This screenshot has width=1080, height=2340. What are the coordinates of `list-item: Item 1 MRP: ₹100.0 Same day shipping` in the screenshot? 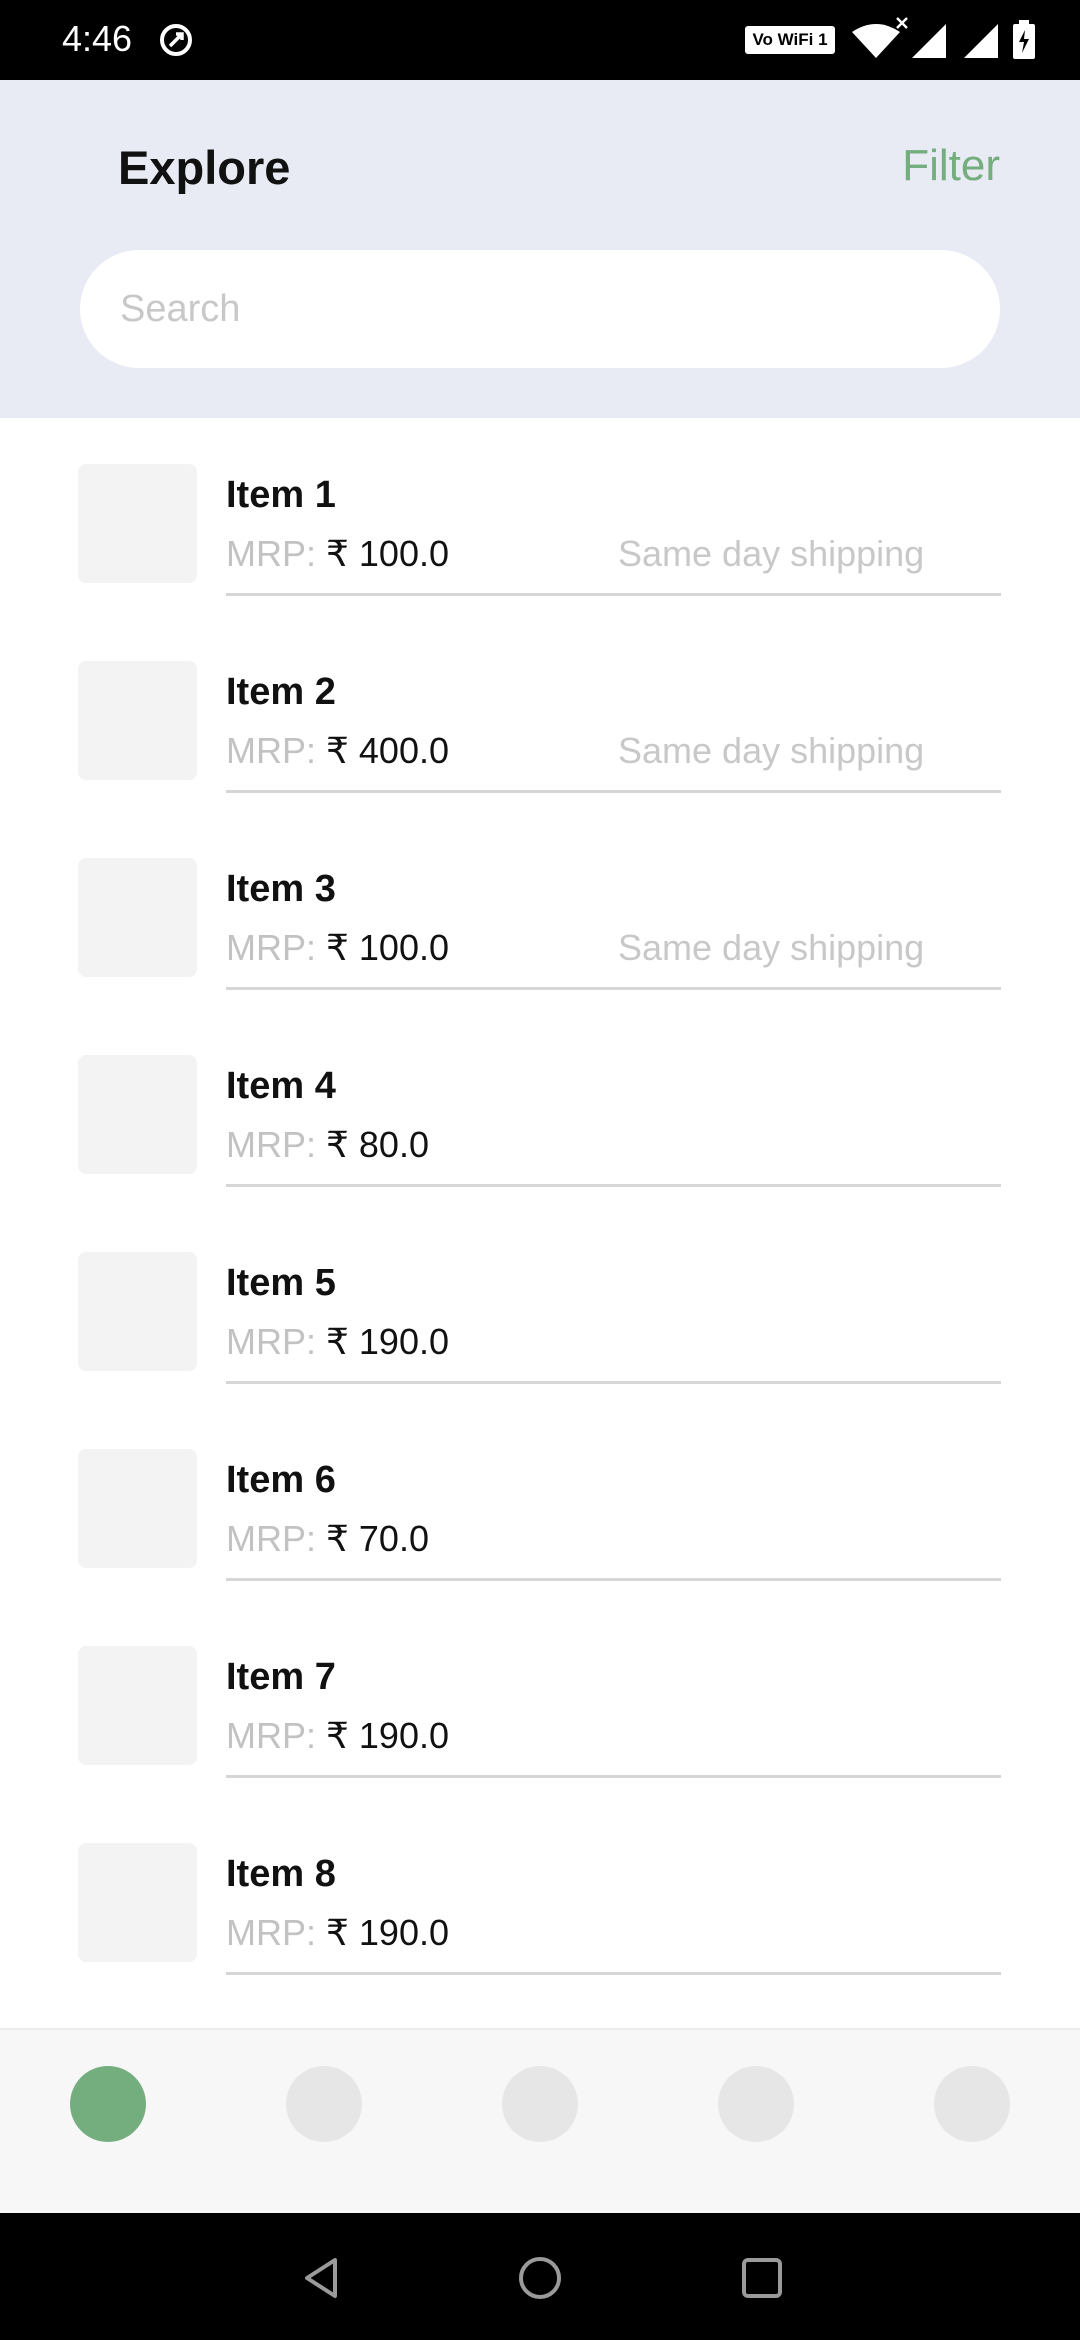 It's located at (540, 516).